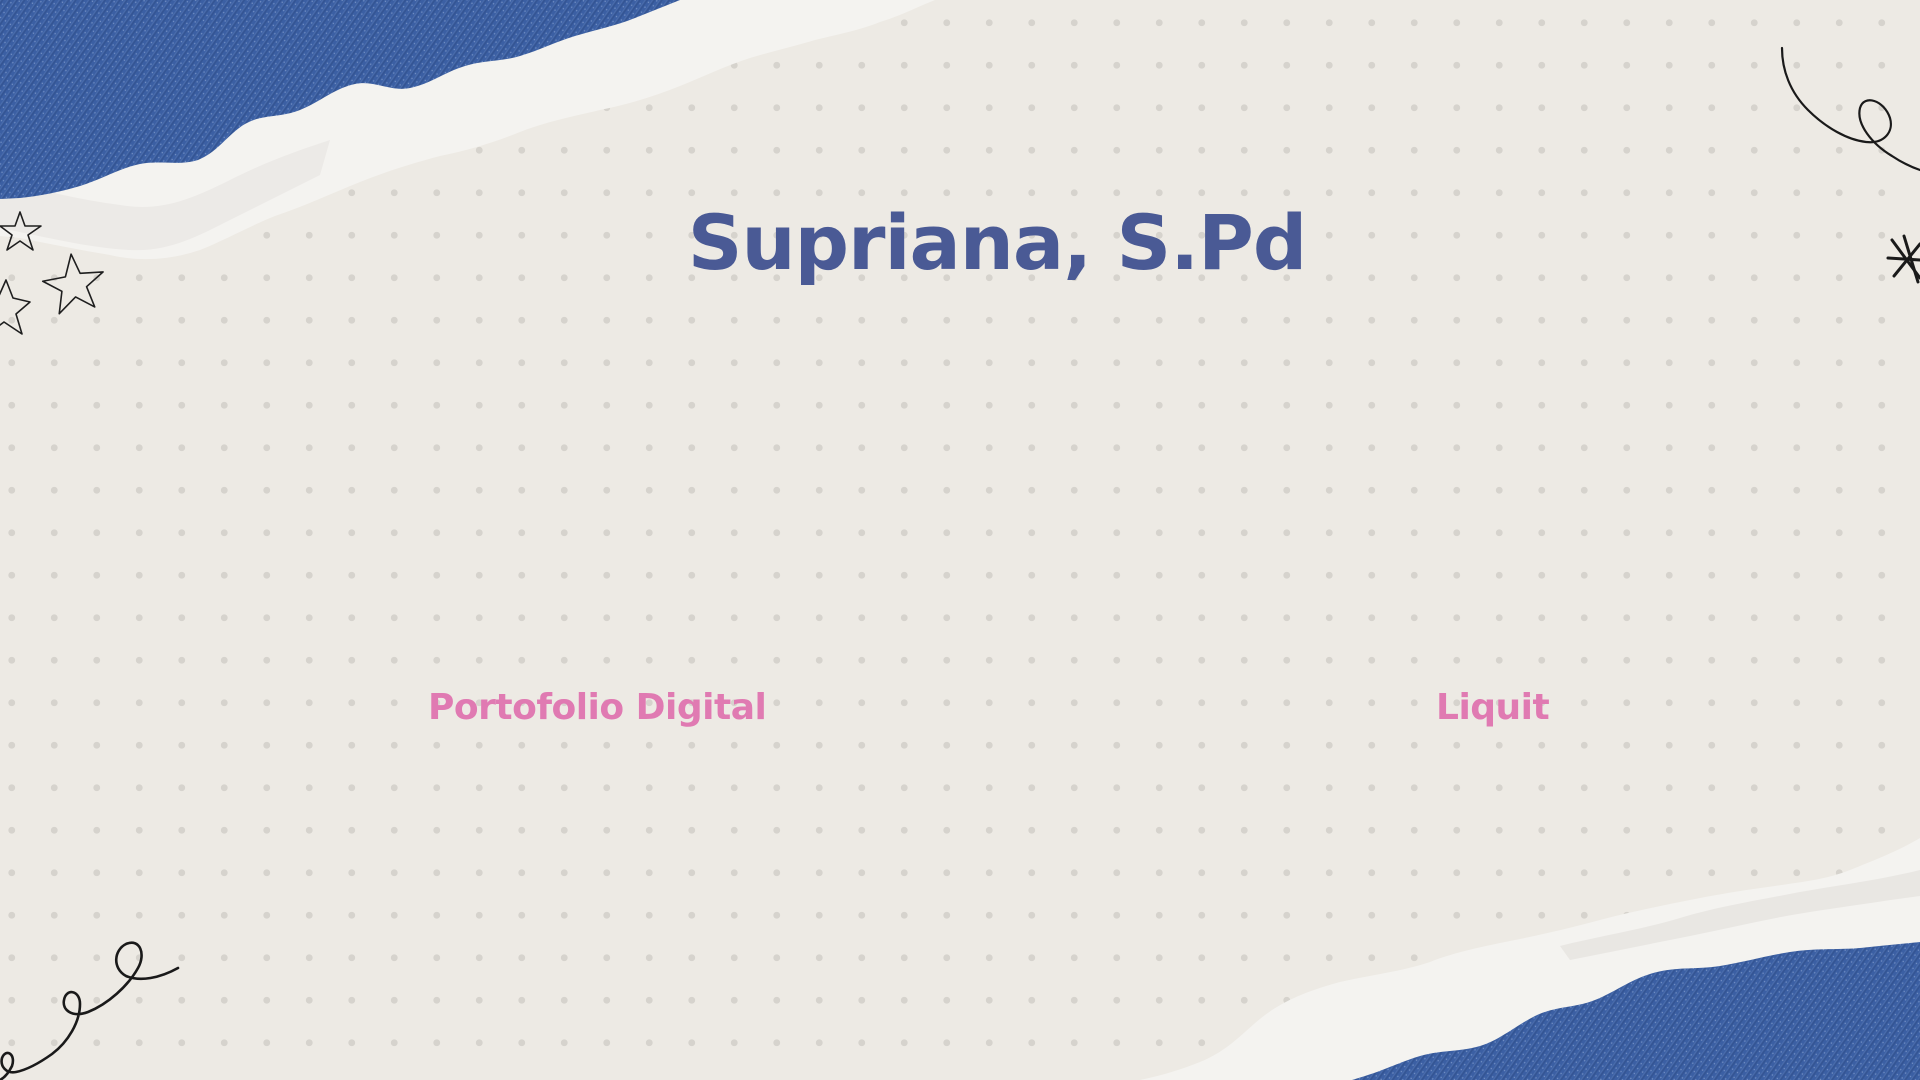 The width and height of the screenshot is (1920, 1080). I want to click on subtitle-liquit: Liquit, so click(1493, 707).